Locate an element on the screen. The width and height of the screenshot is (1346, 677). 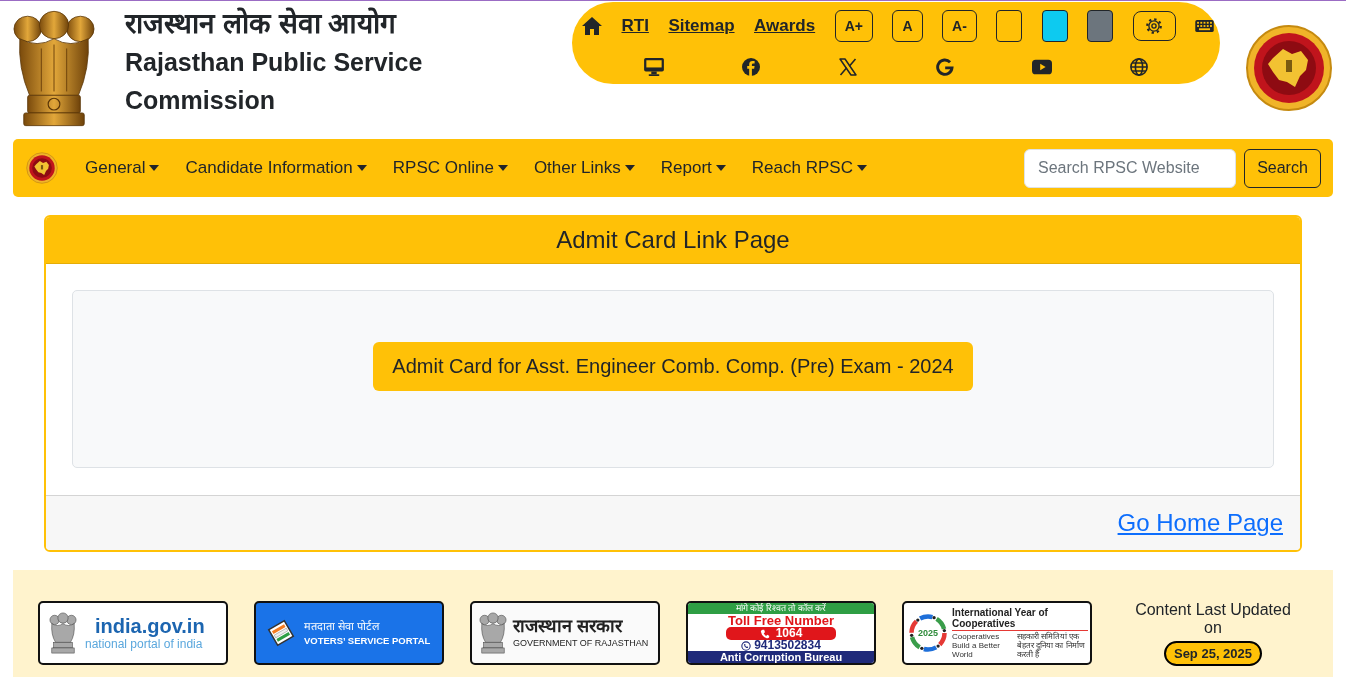
home-page-link: Go Home Page is located at coordinates (1200, 523).